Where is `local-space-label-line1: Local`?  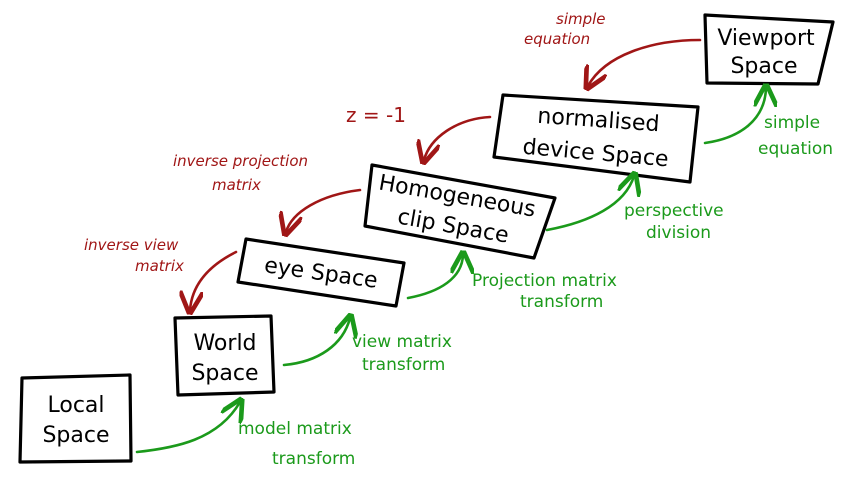 local-space-label-line1: Local is located at coordinates (75, 405).